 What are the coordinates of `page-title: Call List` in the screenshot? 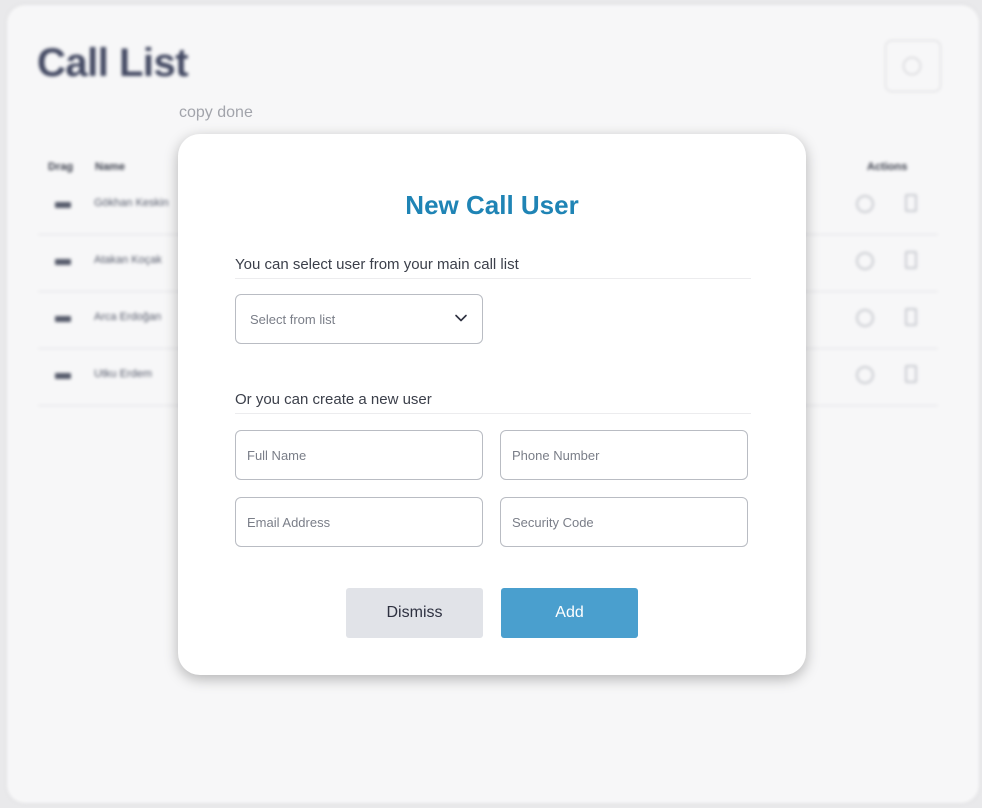 It's located at (113, 63).